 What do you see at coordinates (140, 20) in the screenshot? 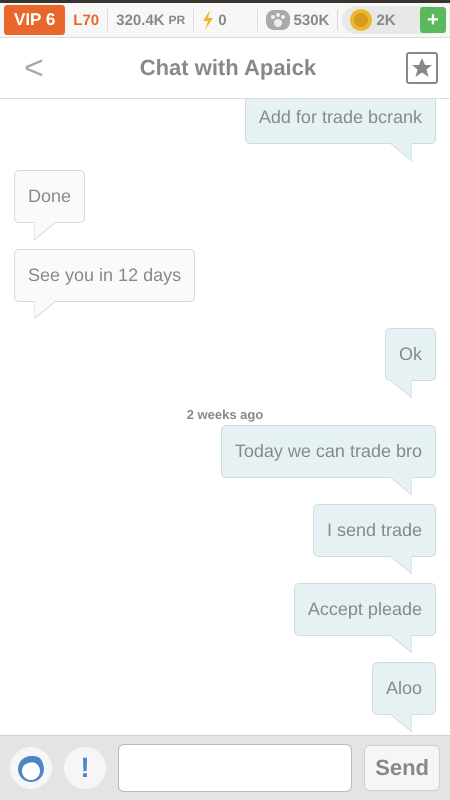
I see `power-value: 320.4K` at bounding box center [140, 20].